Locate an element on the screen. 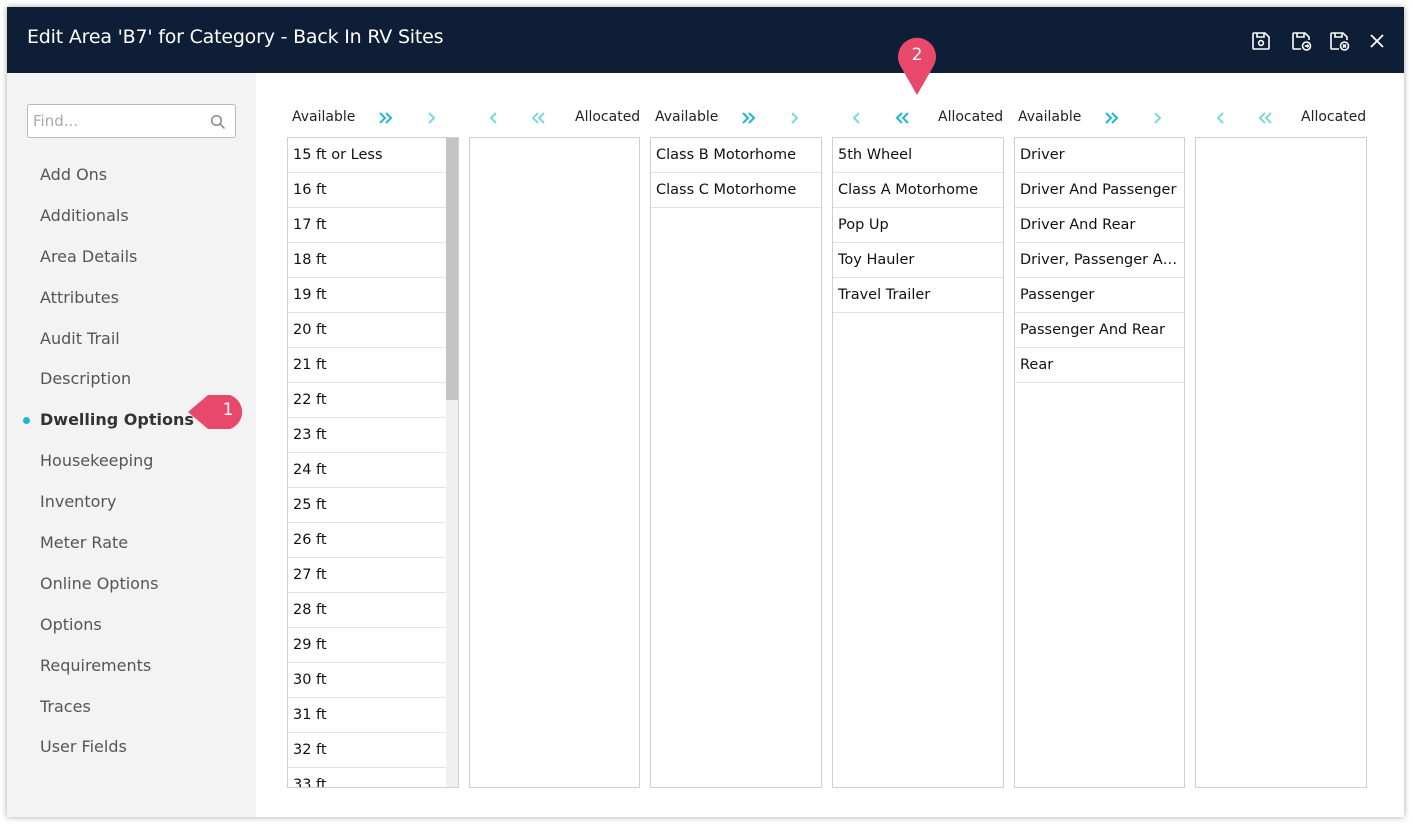  search-input is located at coordinates (118, 121).